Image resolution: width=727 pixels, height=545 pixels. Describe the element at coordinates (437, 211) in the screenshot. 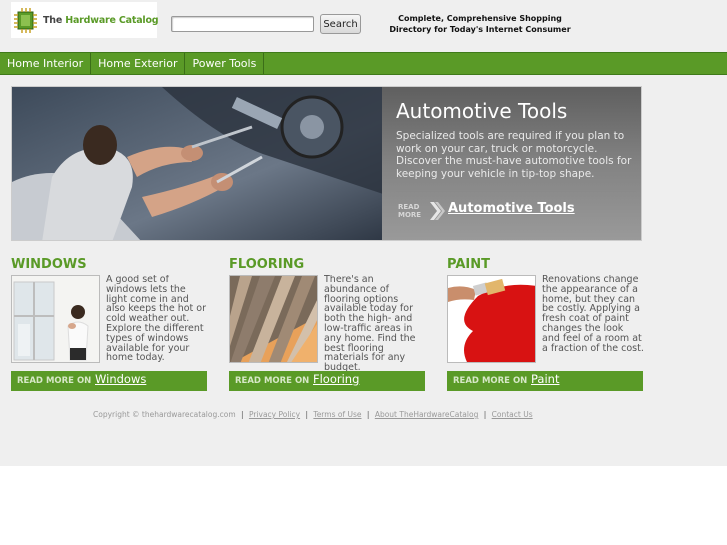

I see `chevron-right-icon` at that location.